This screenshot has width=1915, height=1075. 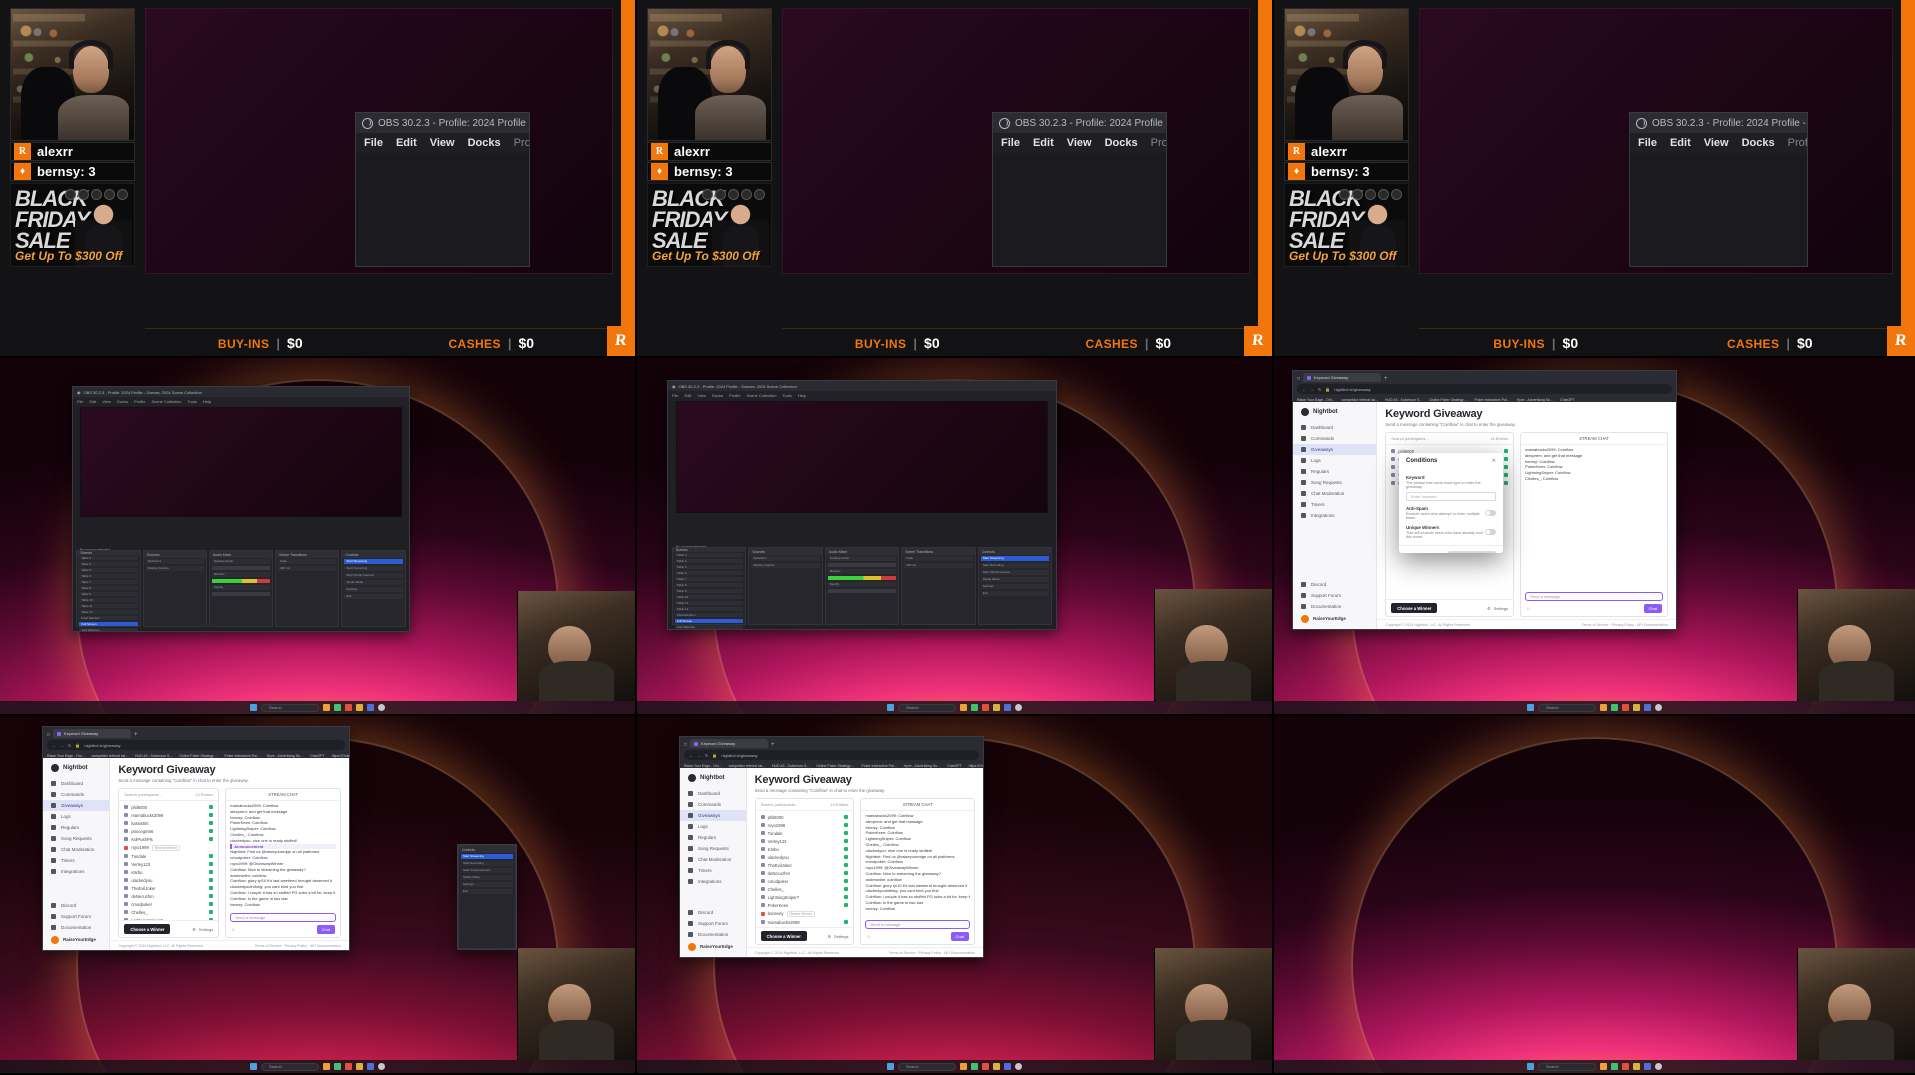 I want to click on sidebar-item-support-forum: Support Forum, so click(x=713, y=923).